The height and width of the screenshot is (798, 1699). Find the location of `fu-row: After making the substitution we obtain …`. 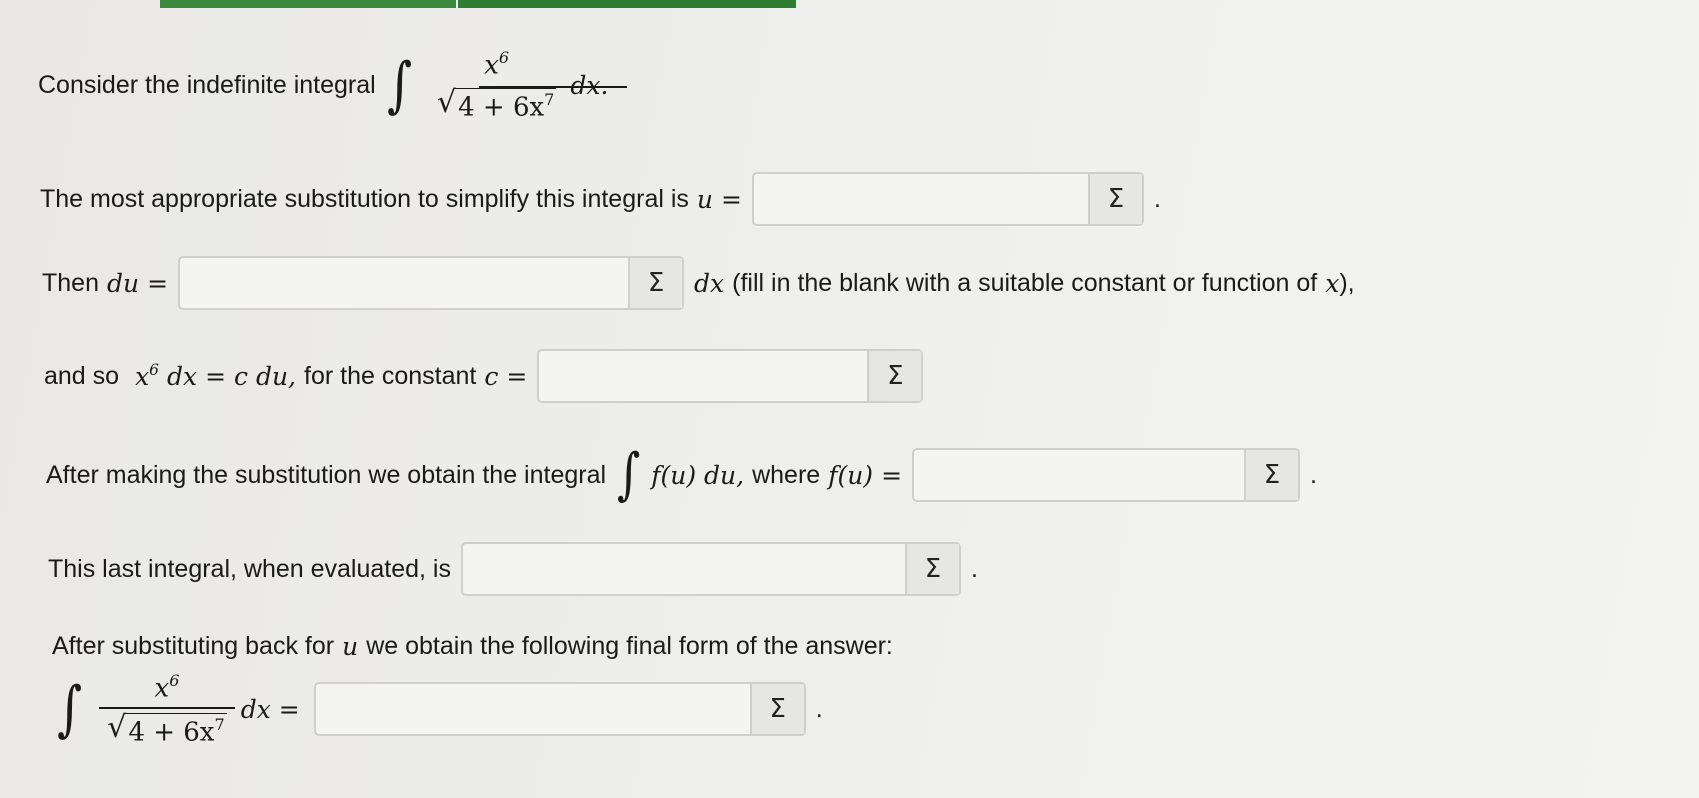

fu-row: After making the substitution we obtain … is located at coordinates (681, 474).